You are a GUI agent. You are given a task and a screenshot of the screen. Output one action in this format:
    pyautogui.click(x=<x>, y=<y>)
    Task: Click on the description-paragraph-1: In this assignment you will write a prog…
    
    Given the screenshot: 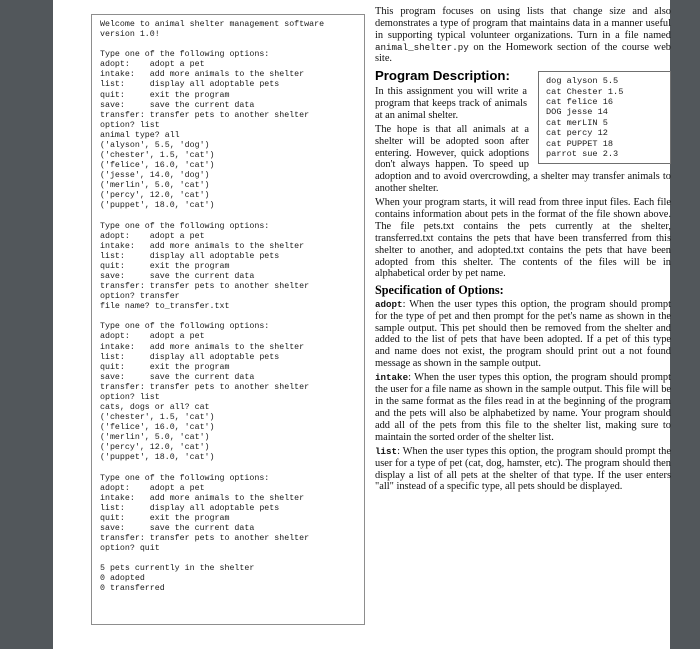 What is the action you would take?
    pyautogui.click(x=451, y=103)
    